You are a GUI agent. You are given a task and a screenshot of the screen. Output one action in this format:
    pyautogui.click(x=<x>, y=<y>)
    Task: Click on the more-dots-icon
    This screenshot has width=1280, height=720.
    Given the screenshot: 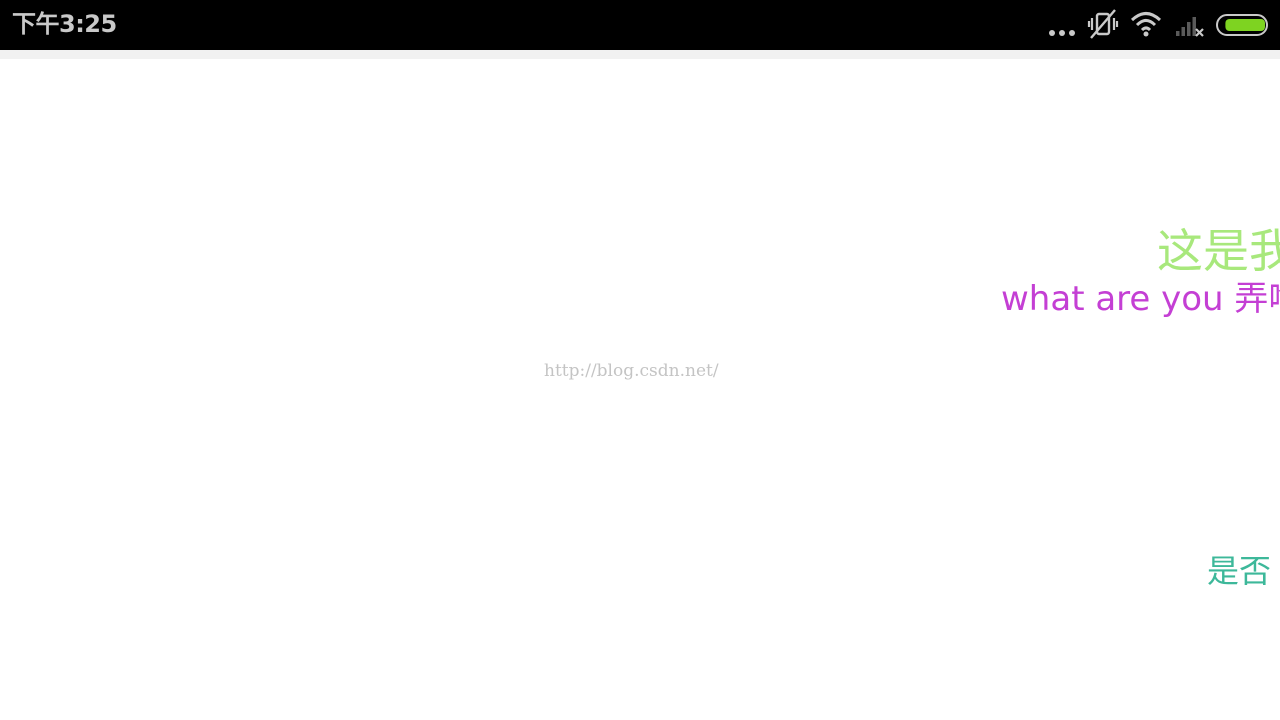 What is the action you would take?
    pyautogui.click(x=1062, y=33)
    